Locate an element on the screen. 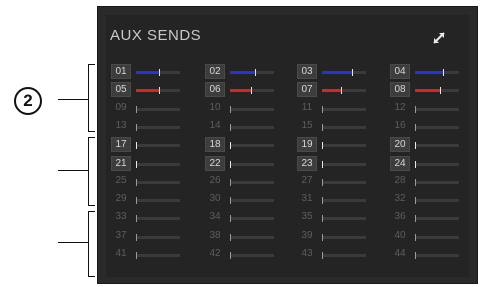 The image size is (484, 287). aux-send-19: 19 is located at coordinates (333, 145).